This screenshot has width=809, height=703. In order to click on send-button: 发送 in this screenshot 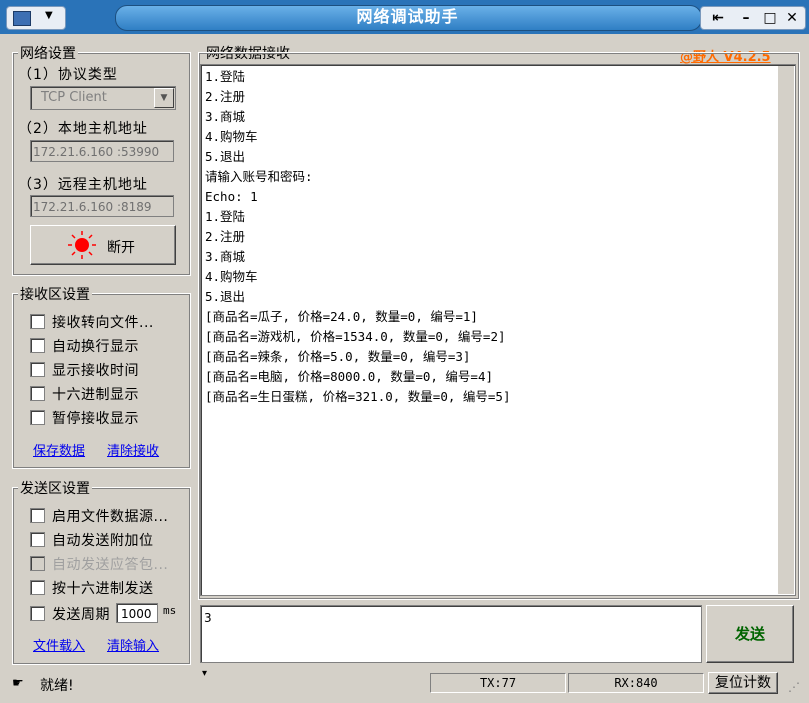, I will do `click(750, 634)`.